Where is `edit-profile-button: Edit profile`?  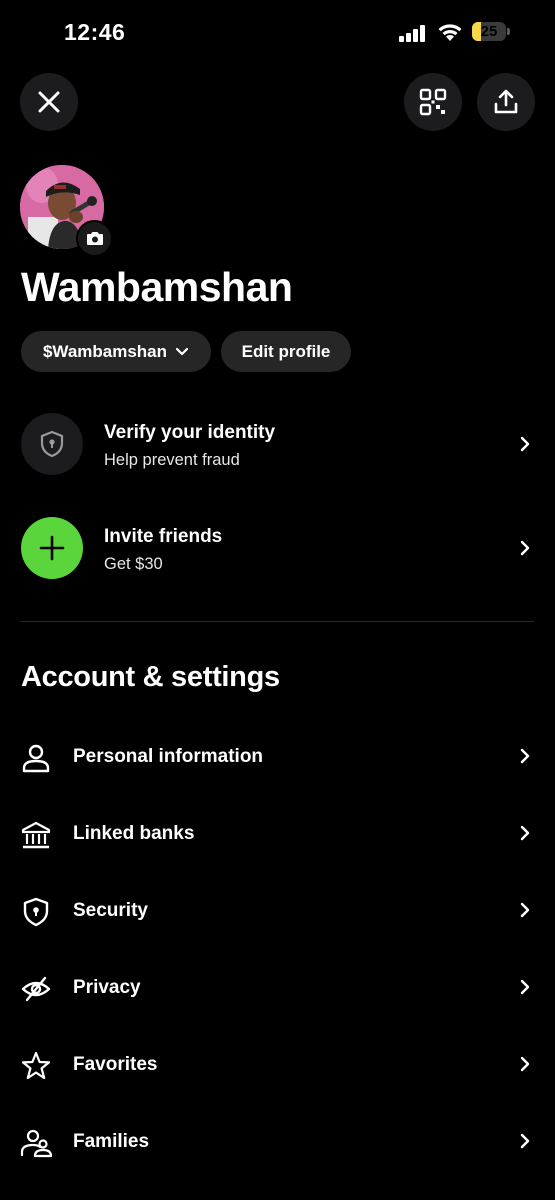
edit-profile-button: Edit profile is located at coordinates (286, 351).